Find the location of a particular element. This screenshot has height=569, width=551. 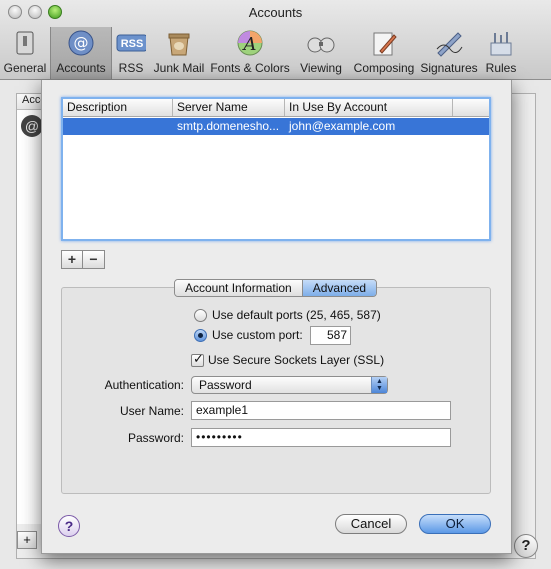

toolbar-general: General is located at coordinates (25, 53).